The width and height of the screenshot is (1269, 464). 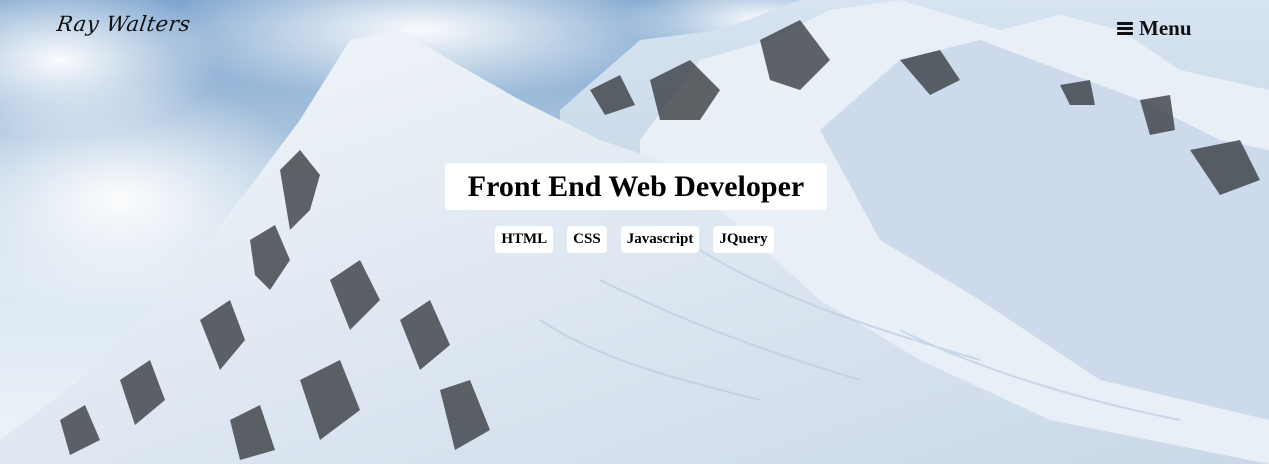 I want to click on menu-label: Menu, so click(x=1165, y=28).